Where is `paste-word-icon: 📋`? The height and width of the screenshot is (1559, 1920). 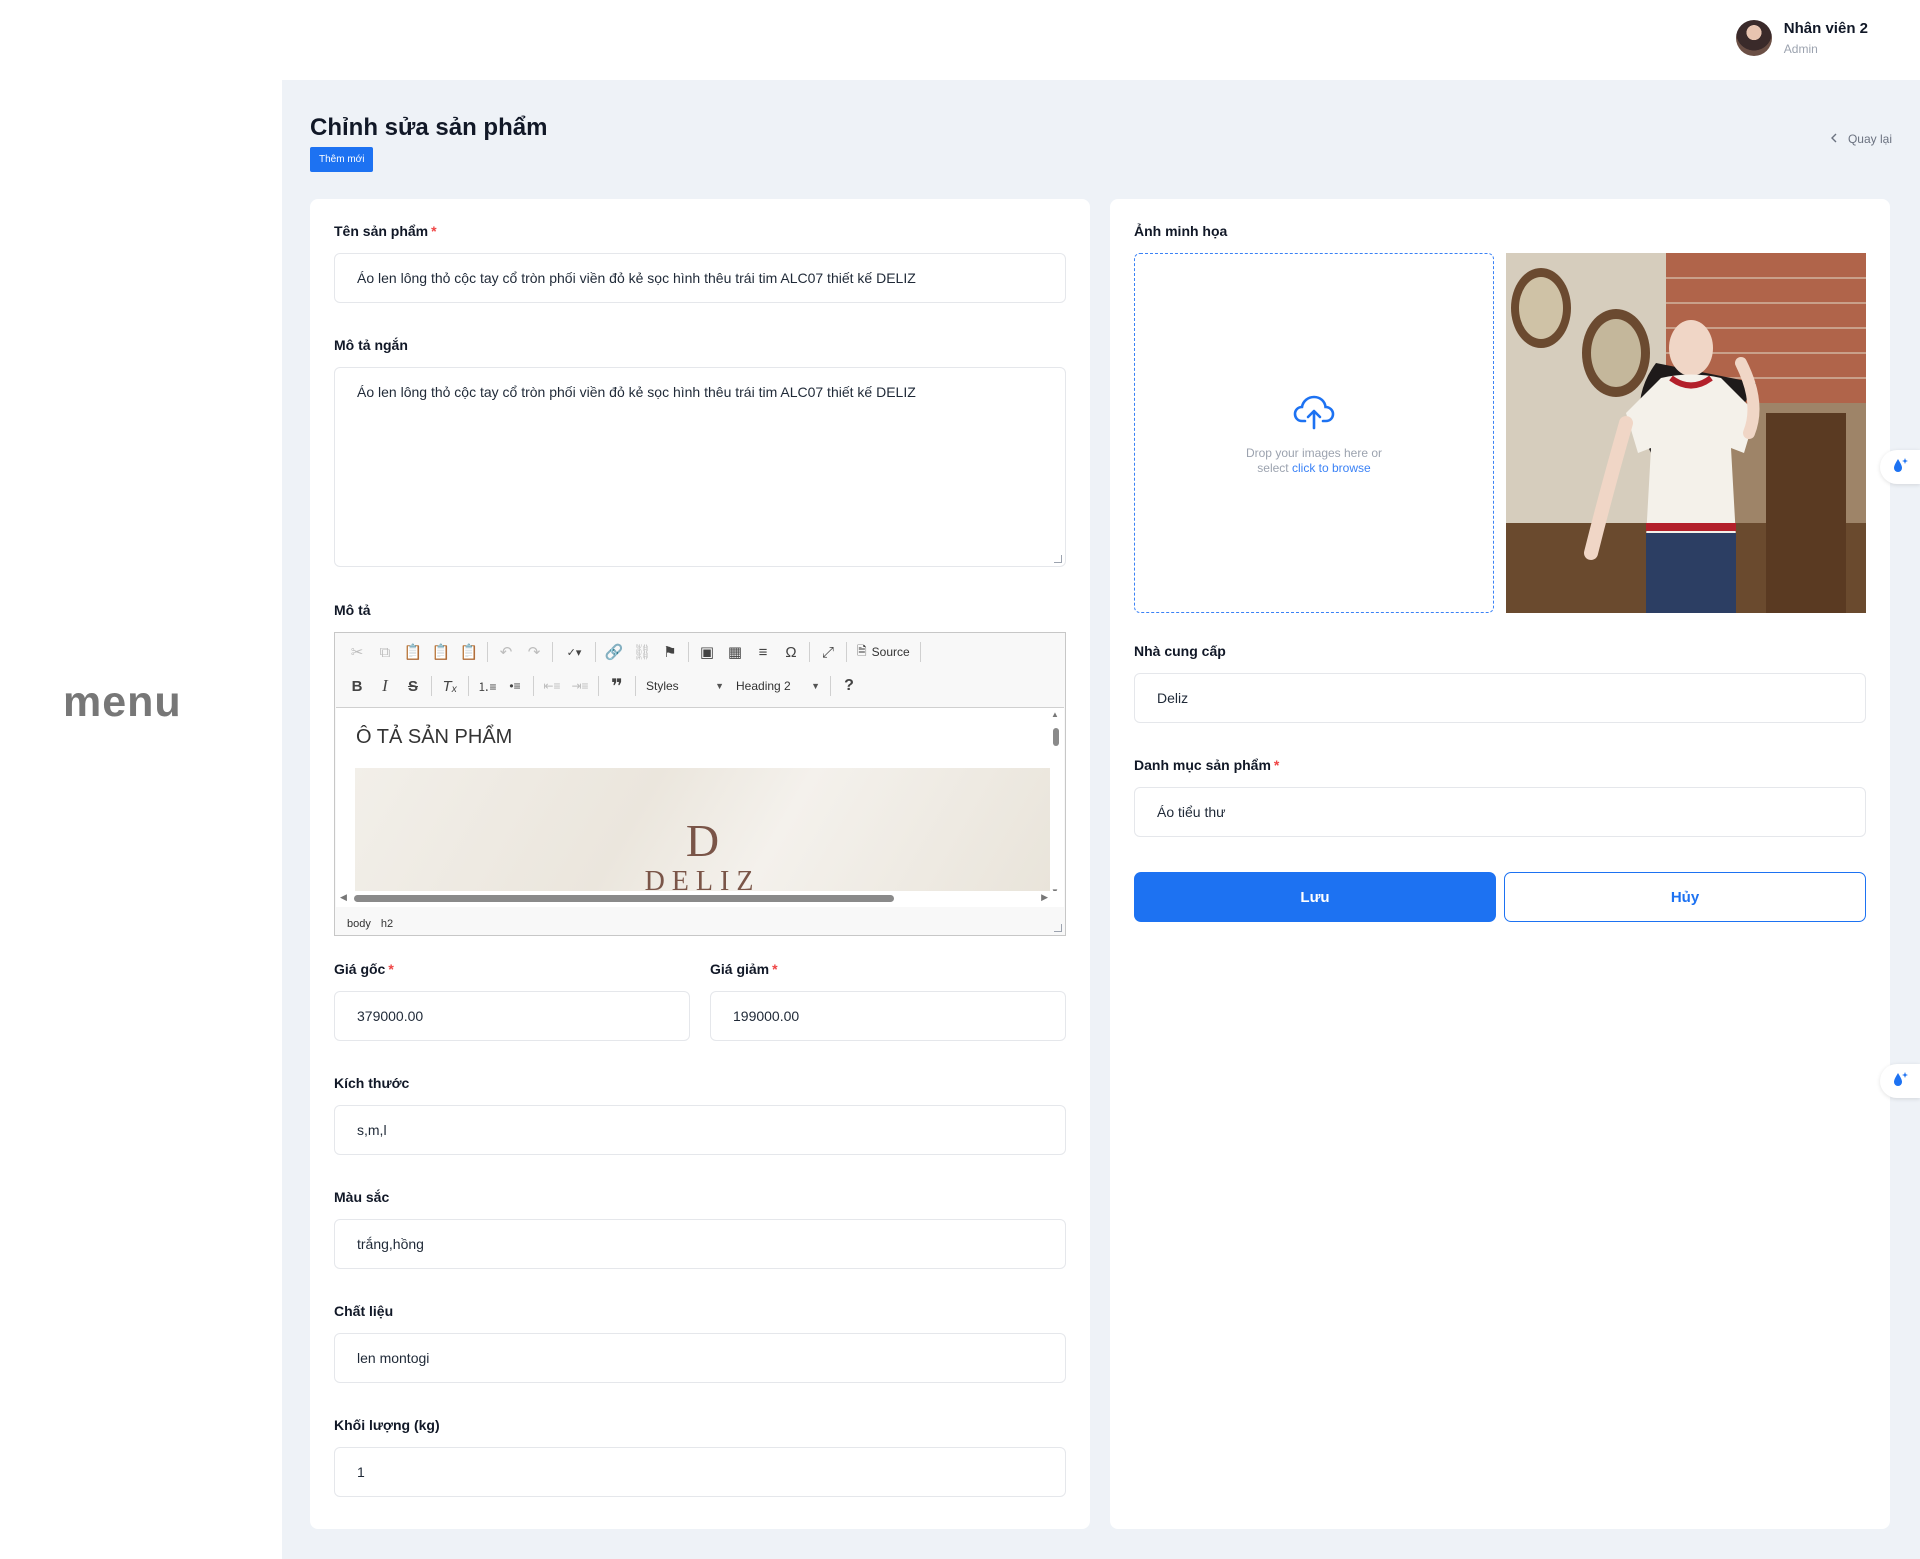 paste-word-icon: 📋 is located at coordinates (469, 652).